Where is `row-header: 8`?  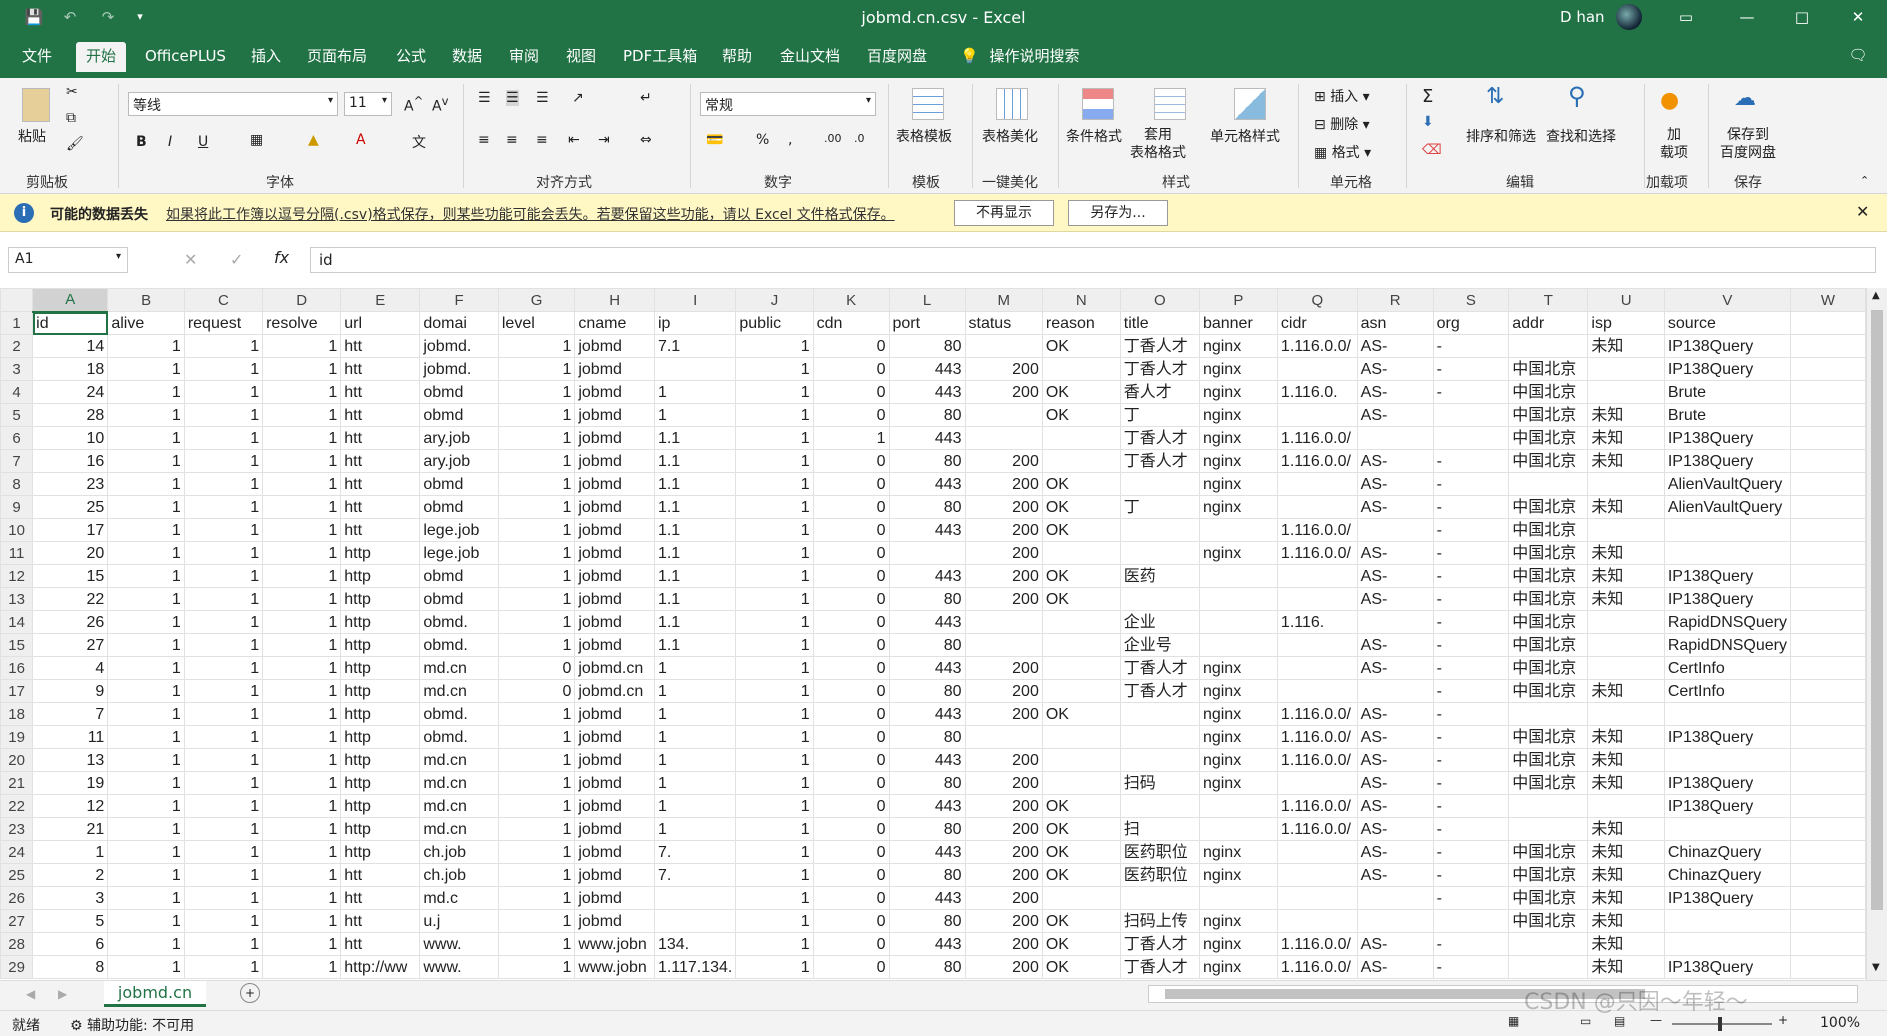
row-header: 8 is located at coordinates (17, 484).